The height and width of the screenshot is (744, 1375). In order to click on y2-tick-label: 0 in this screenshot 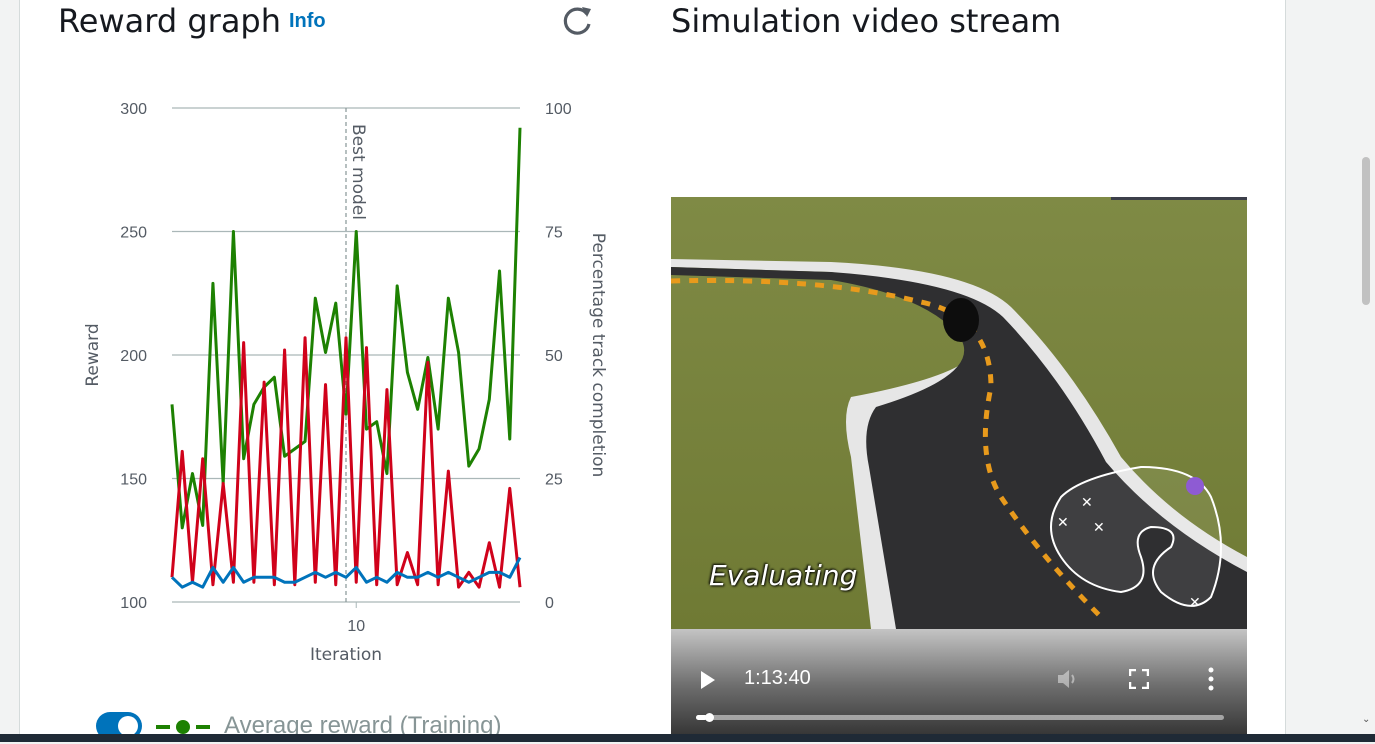, I will do `click(549, 603)`.